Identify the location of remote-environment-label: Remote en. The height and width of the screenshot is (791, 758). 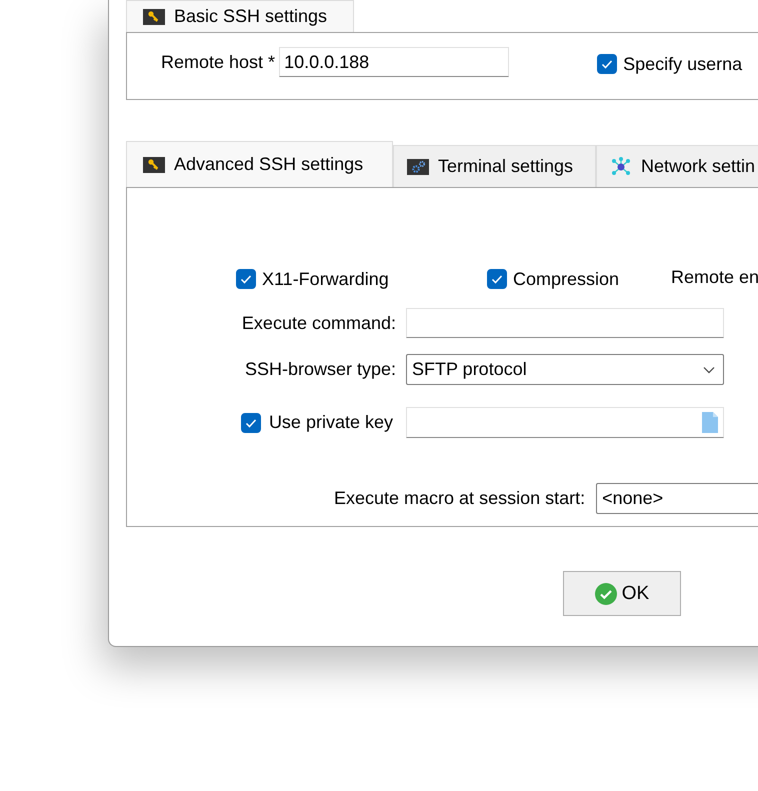
(714, 277).